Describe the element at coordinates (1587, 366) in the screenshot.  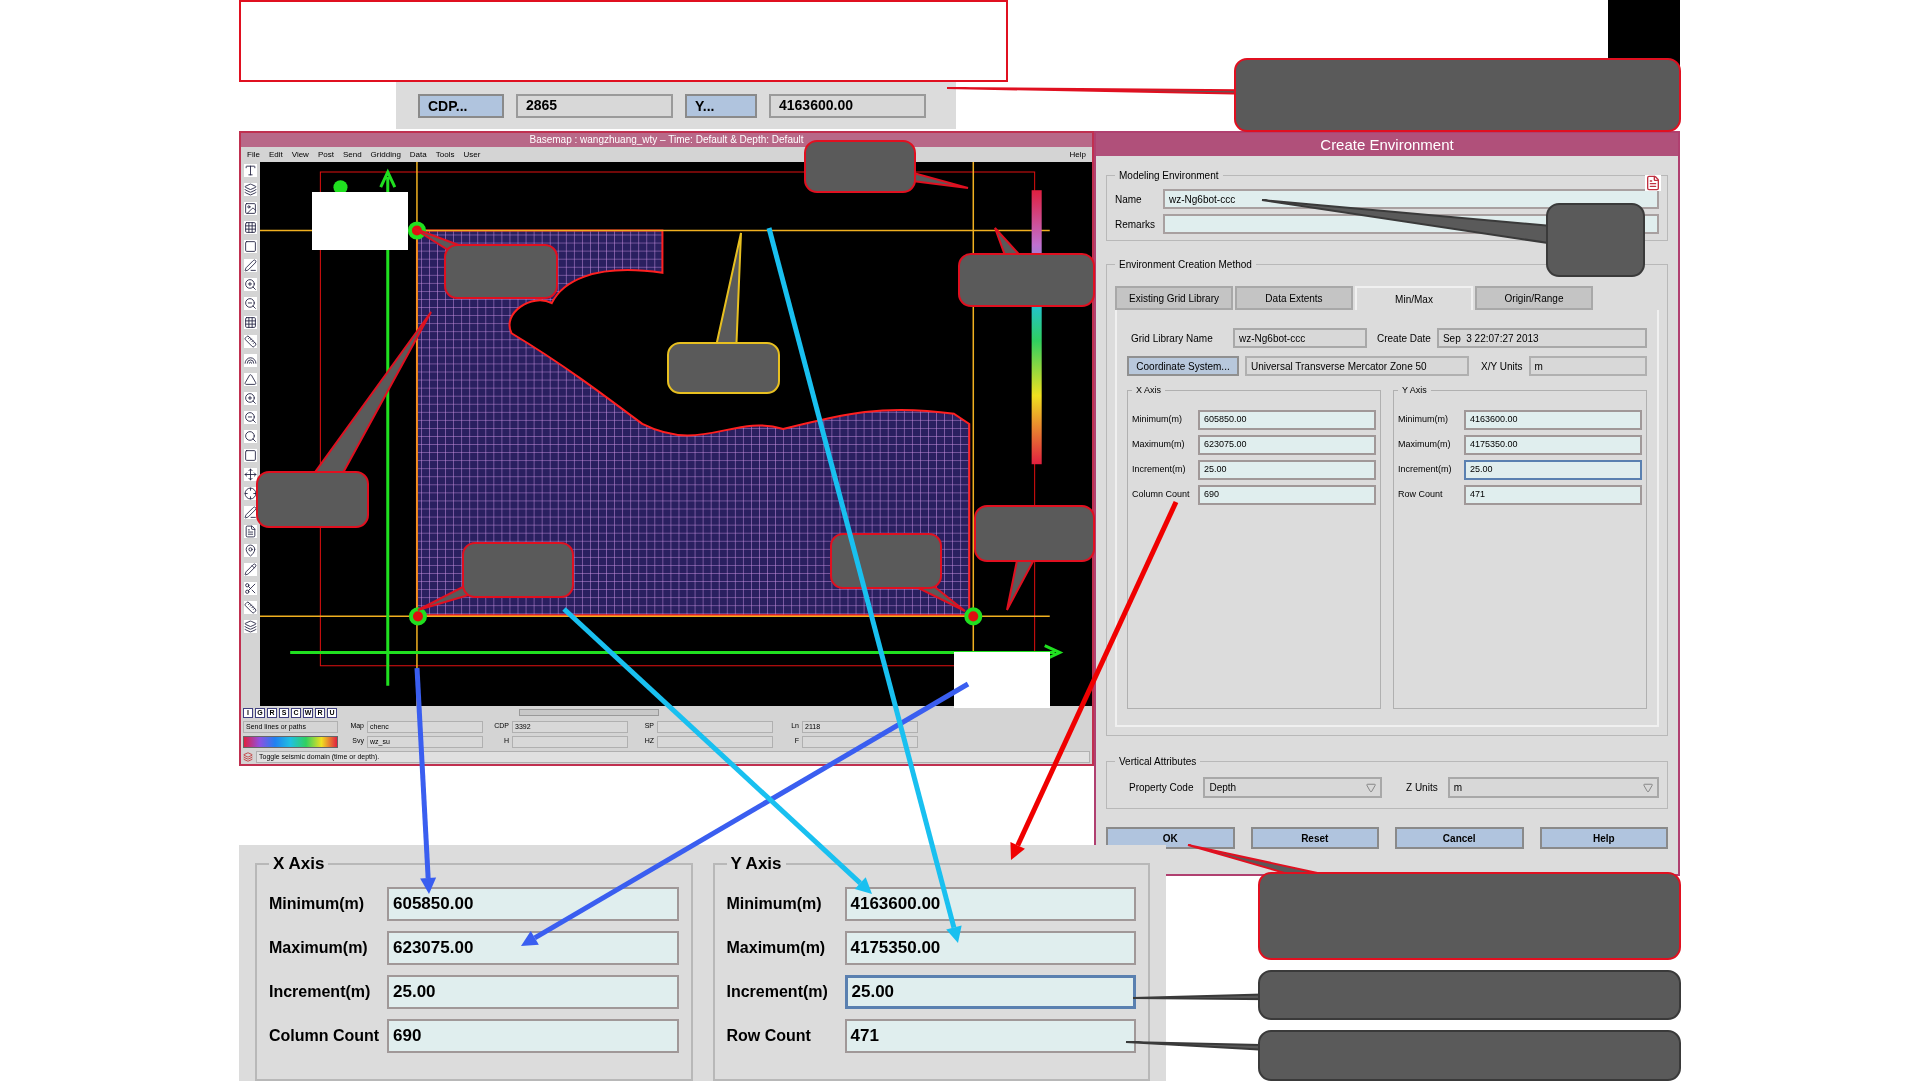
I see `units-field: m` at that location.